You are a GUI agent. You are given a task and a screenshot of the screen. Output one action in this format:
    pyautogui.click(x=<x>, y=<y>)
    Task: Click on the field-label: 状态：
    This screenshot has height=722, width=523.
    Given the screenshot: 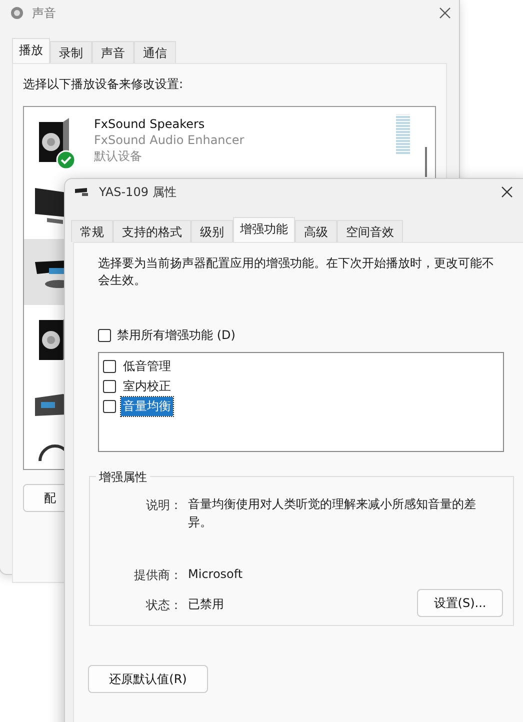 What is the action you would take?
    pyautogui.click(x=163, y=605)
    